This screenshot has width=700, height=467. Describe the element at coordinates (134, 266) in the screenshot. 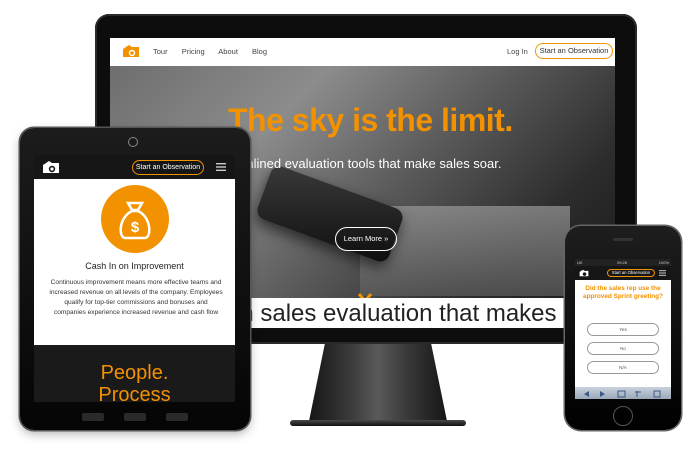

I see `section-heading: Cash In on Improvement` at that location.